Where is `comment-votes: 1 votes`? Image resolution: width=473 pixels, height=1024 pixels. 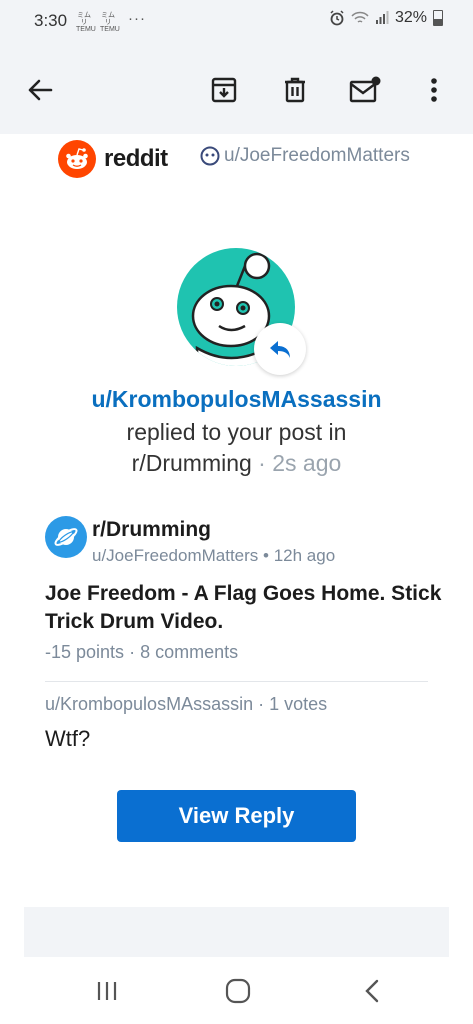 comment-votes: 1 votes is located at coordinates (298, 704).